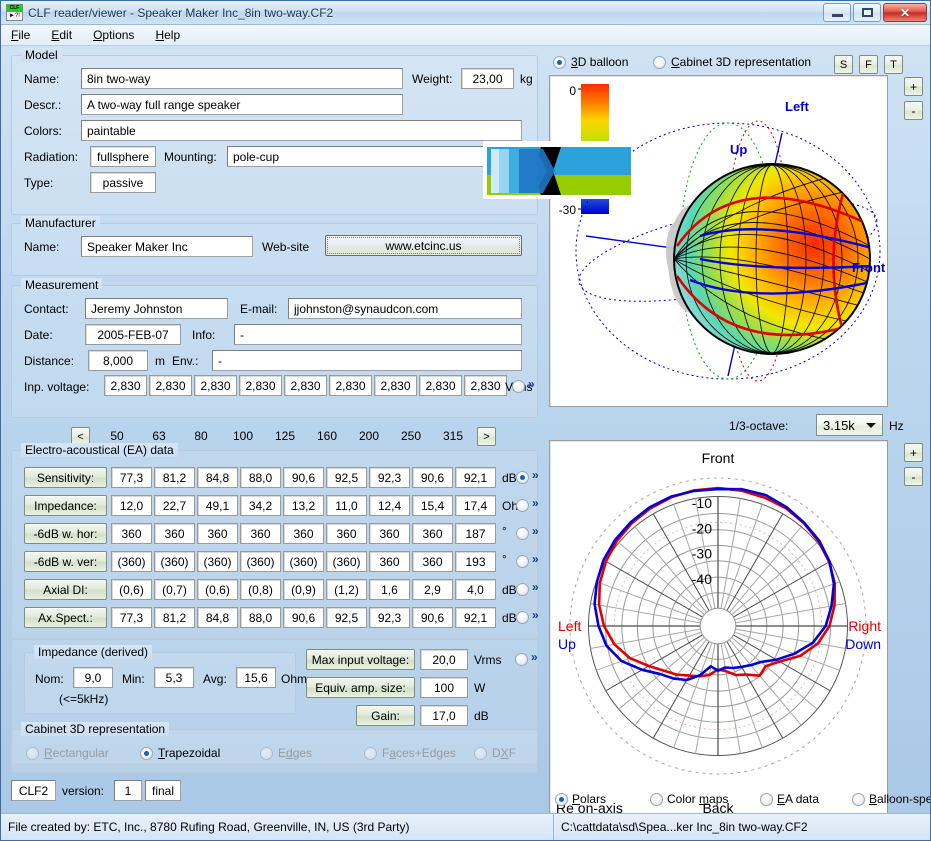 Image resolution: width=931 pixels, height=841 pixels. I want to click on ea-cell-4-8: 4,0, so click(475, 589).